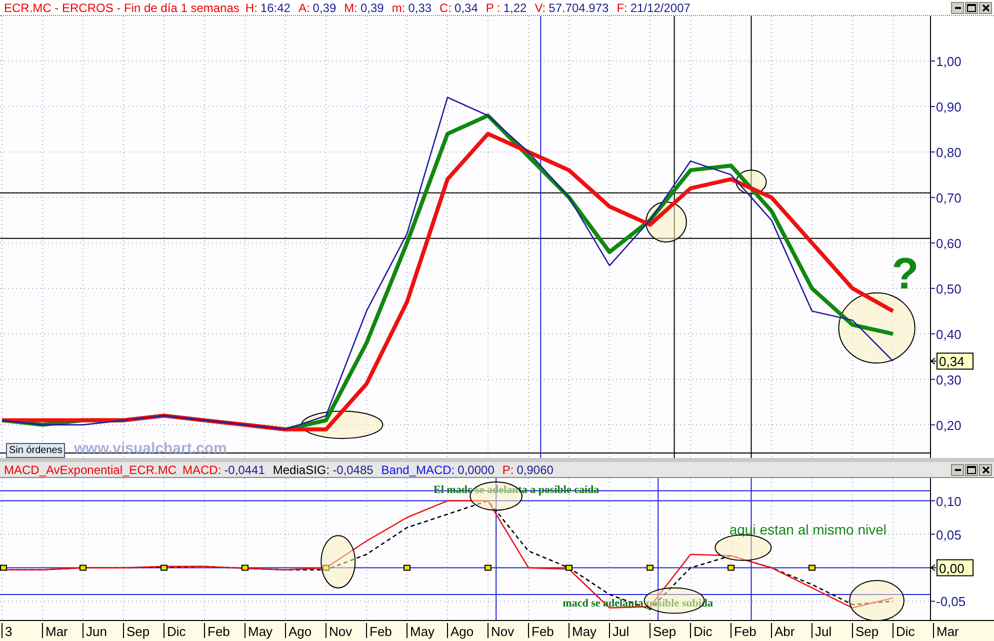  What do you see at coordinates (949, 534) in the screenshot?
I see `axis-label: 0,05` at bounding box center [949, 534].